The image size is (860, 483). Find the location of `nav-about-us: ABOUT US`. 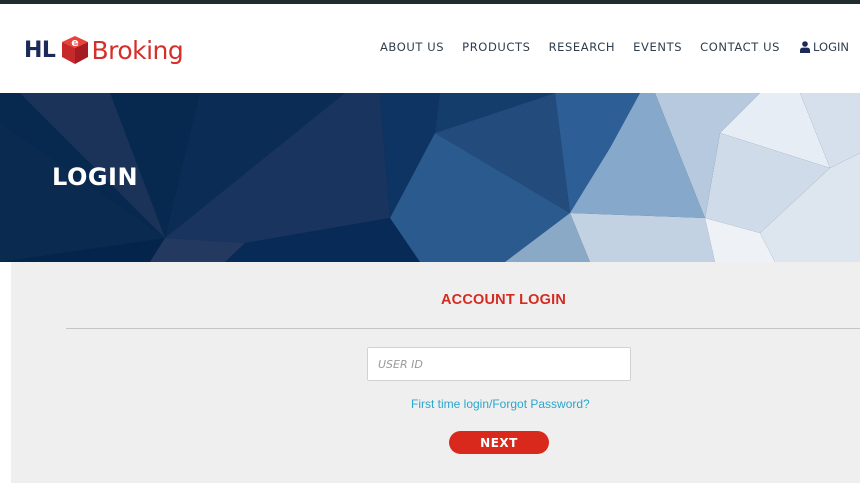

nav-about-us: ABOUT US is located at coordinates (412, 47).